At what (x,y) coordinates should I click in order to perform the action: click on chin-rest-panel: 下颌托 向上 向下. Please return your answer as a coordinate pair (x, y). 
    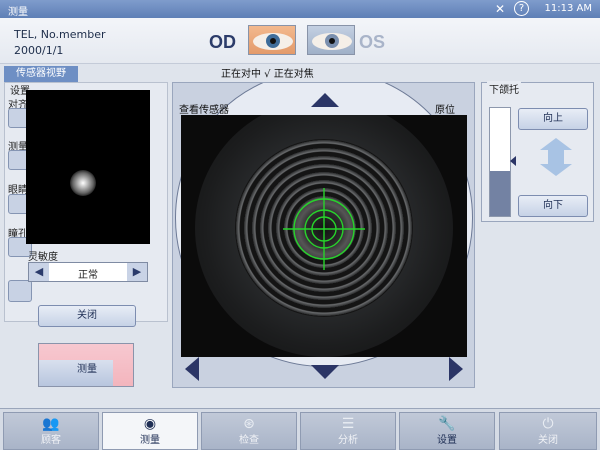
    Looking at the image, I should click on (537, 151).